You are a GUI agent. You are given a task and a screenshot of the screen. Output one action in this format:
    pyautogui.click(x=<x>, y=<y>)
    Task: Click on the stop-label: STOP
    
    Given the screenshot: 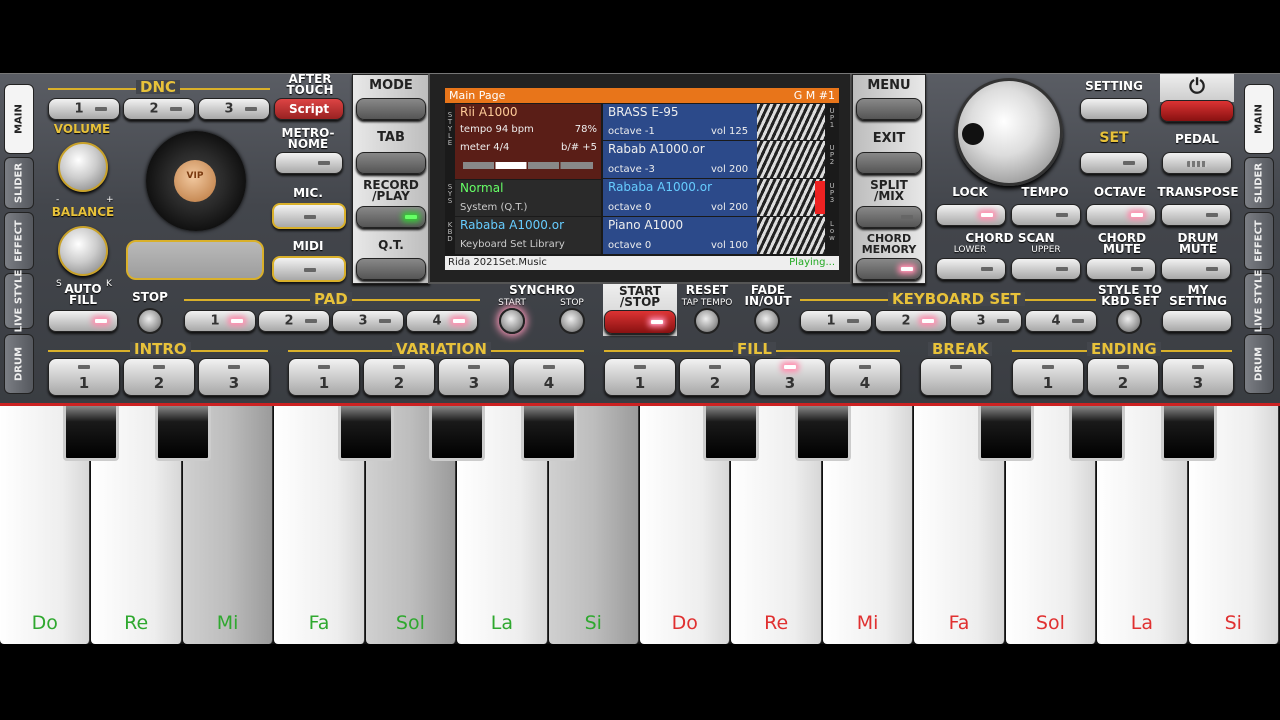 What is the action you would take?
    pyautogui.click(x=150, y=297)
    